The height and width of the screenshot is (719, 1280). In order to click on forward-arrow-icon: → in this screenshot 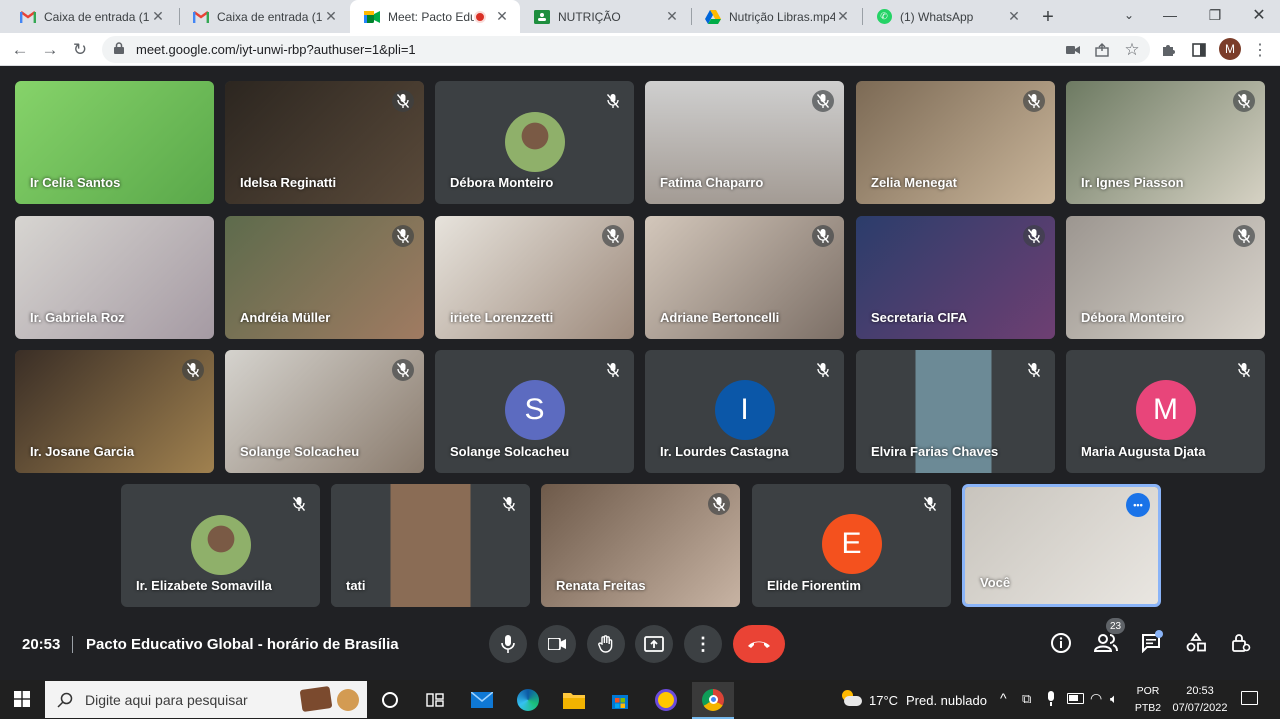, I will do `click(50, 50)`.